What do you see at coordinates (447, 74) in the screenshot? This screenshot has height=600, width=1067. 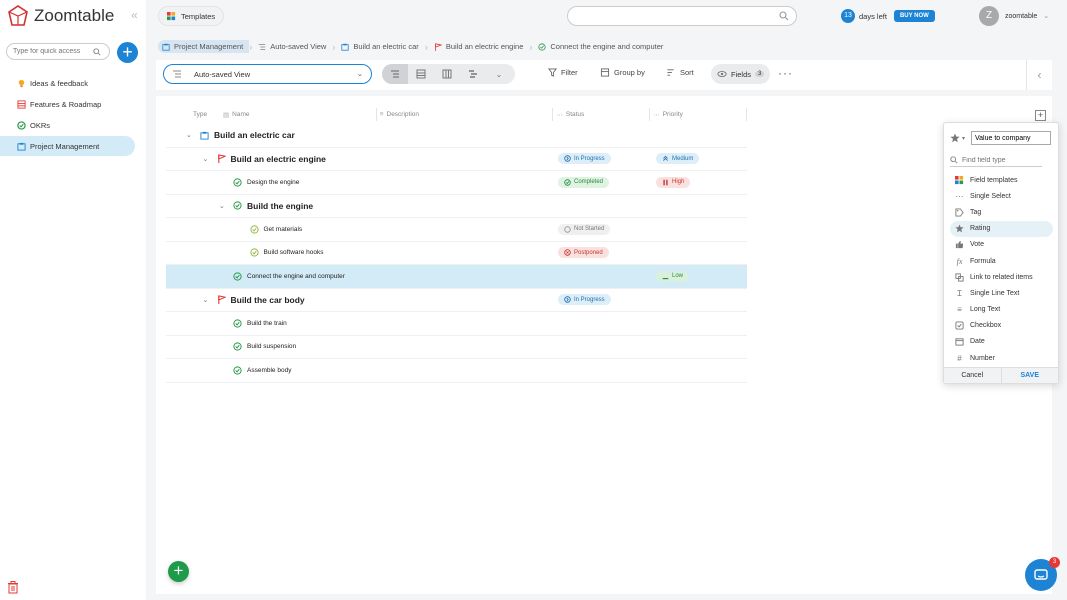 I see `board-view-button` at bounding box center [447, 74].